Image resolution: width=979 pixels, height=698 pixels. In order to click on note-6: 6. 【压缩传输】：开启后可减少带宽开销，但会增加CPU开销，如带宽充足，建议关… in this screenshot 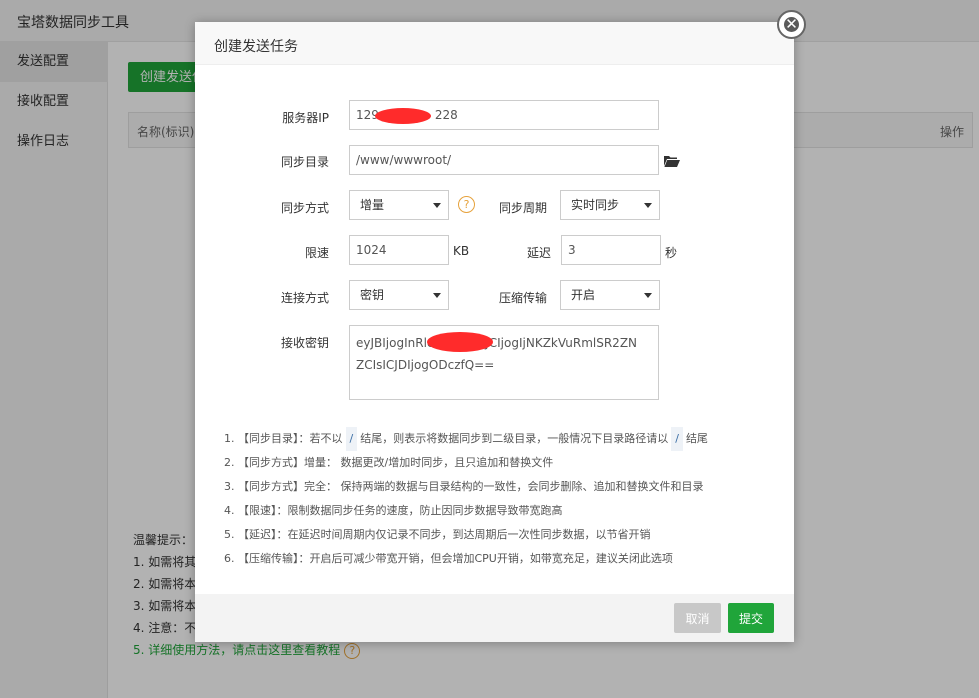, I will do `click(448, 558)`.